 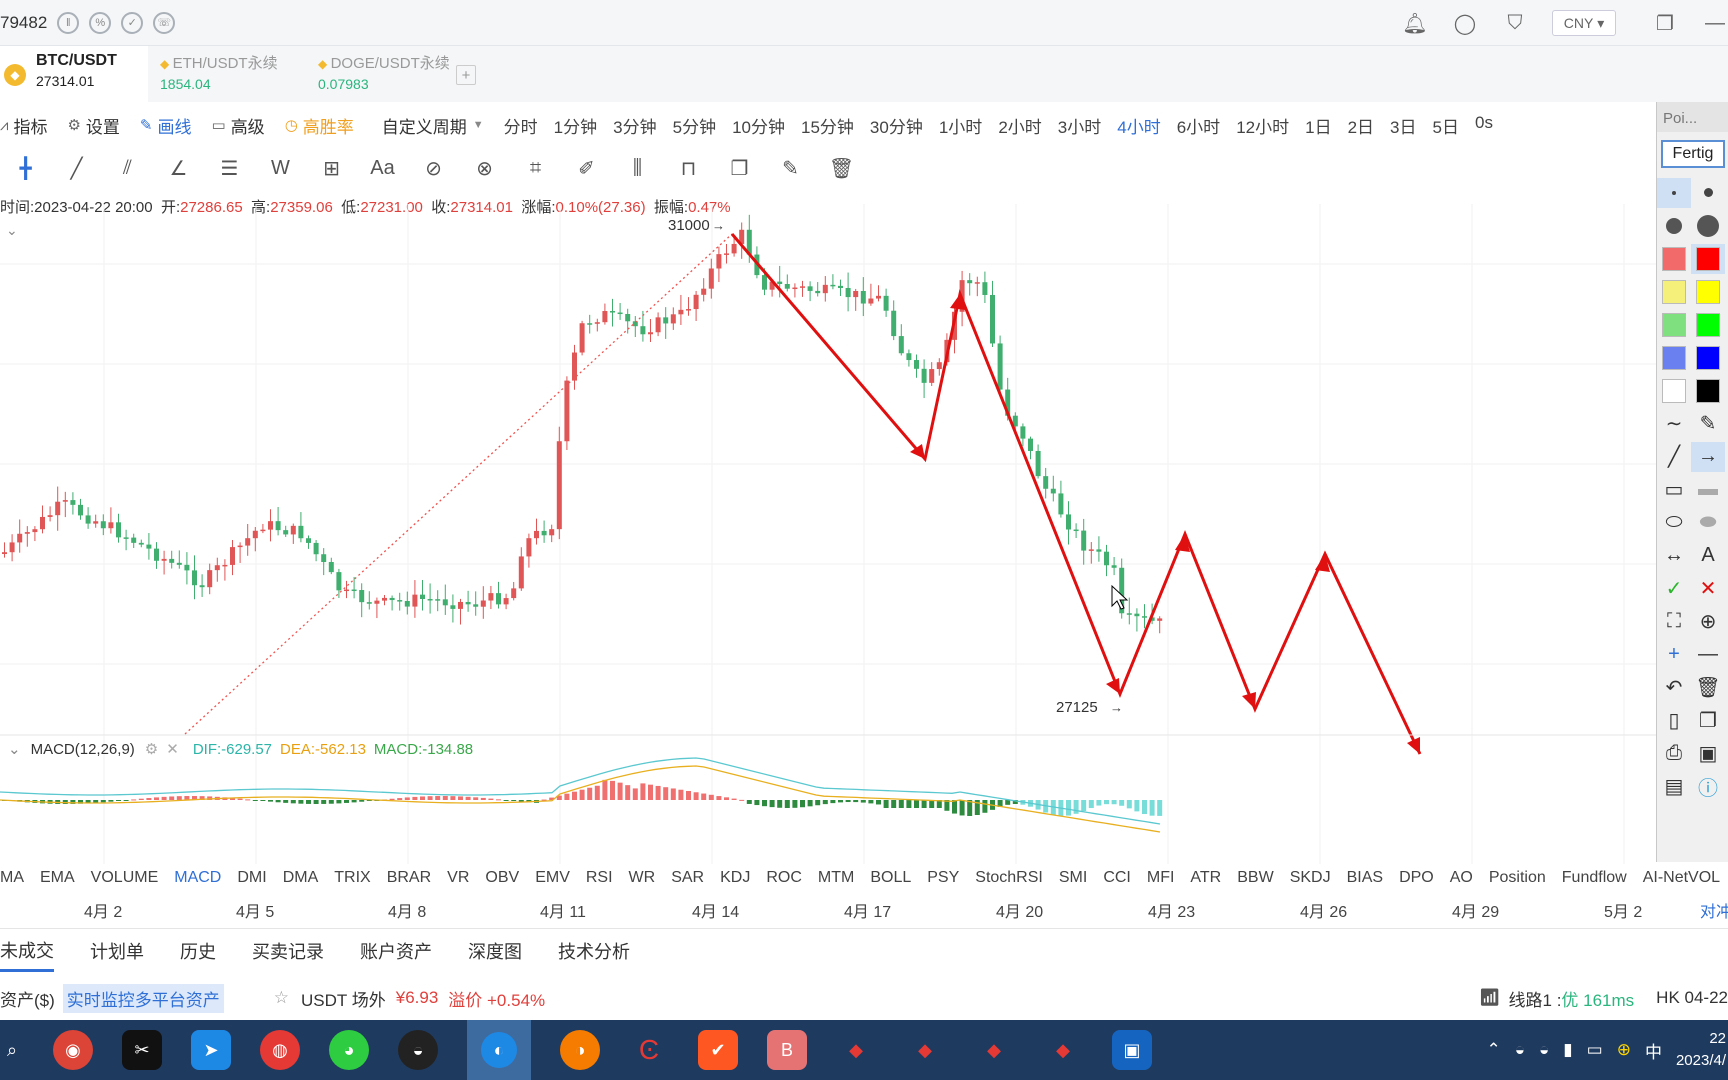 I want to click on feishu-icon: ➤, so click(x=211, y=1050).